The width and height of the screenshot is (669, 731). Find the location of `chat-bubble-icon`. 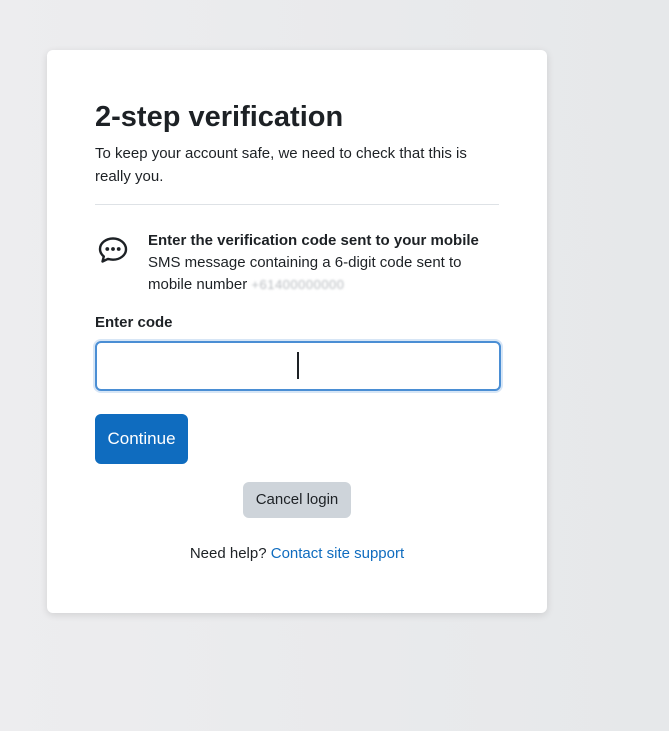

chat-bubble-icon is located at coordinates (113, 250).